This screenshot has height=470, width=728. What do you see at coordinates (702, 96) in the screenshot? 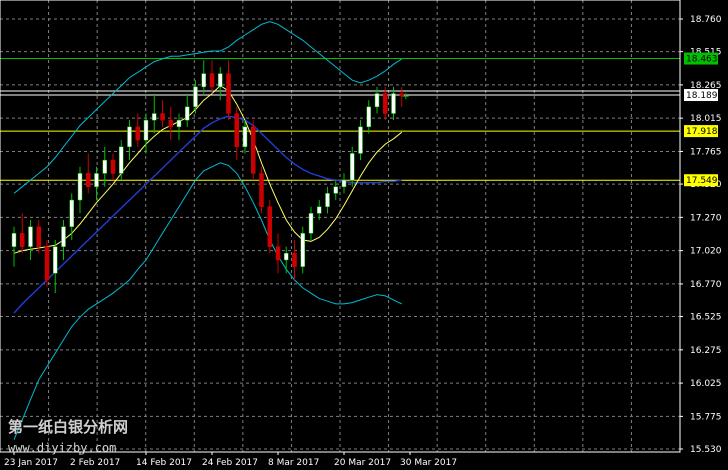
I see `level-label-1: 18.189` at bounding box center [702, 96].